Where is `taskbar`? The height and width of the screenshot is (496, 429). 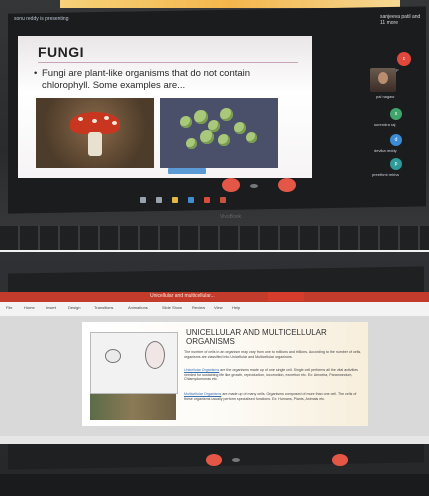
taskbar is located at coordinates (200, 200).